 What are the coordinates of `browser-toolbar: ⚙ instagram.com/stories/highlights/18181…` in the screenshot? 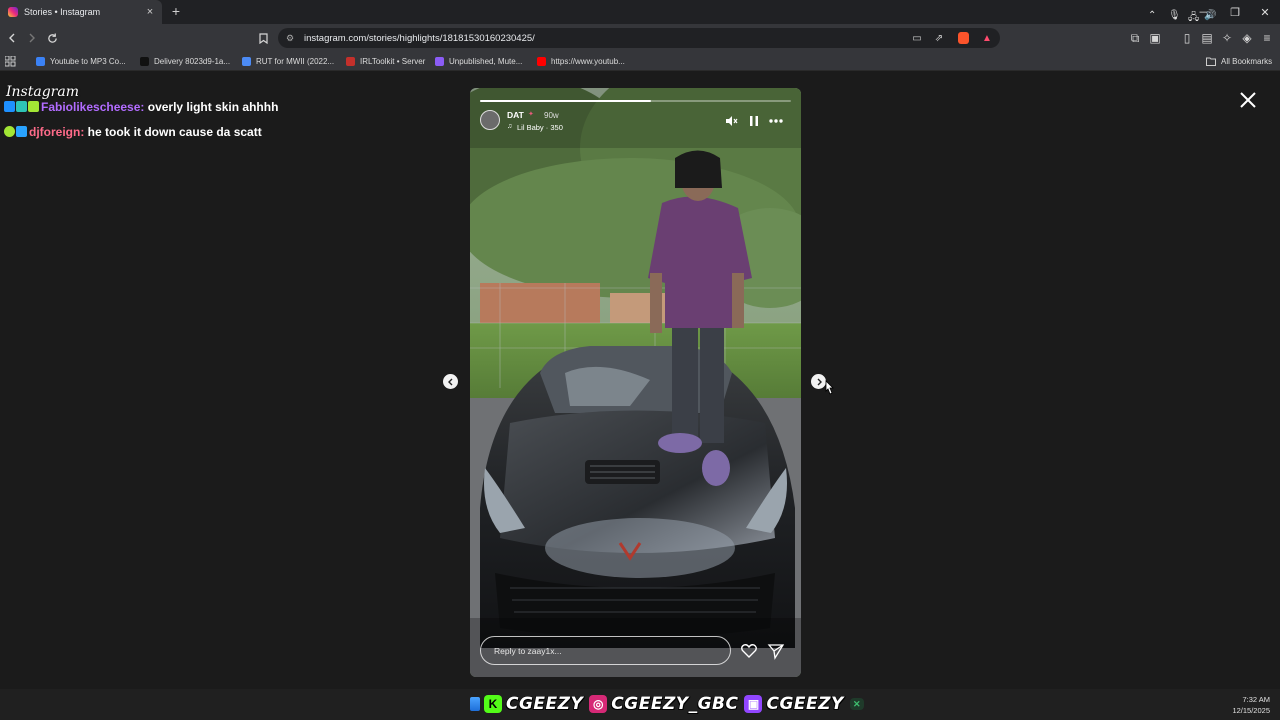 It's located at (640, 37).